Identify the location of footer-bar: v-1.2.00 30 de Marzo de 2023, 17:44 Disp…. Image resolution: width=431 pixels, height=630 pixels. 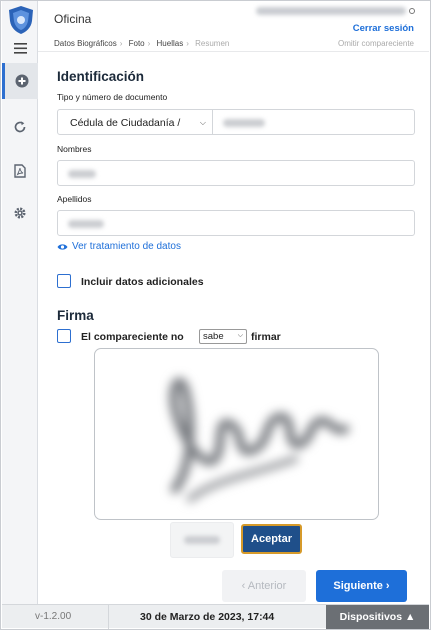
(215, 616).